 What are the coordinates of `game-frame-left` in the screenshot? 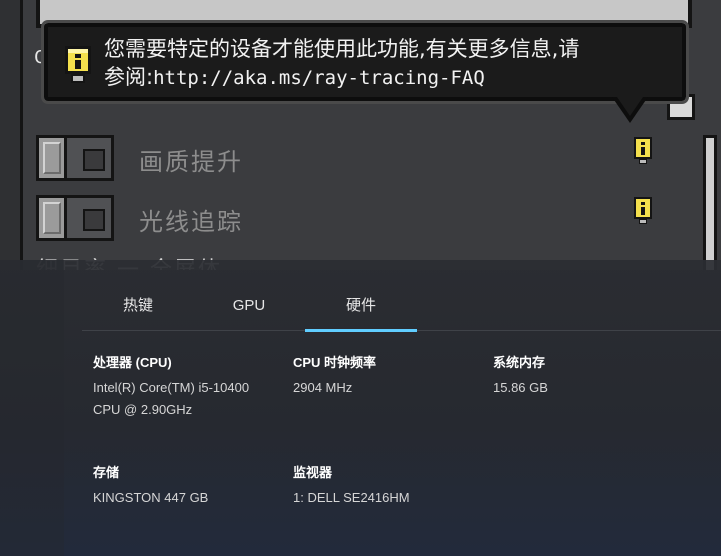 It's located at (11, 135).